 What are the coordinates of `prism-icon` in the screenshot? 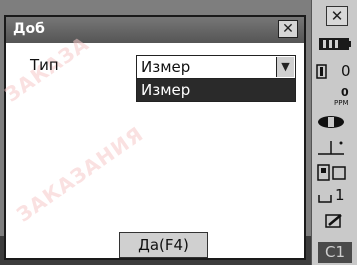 It's located at (321, 71).